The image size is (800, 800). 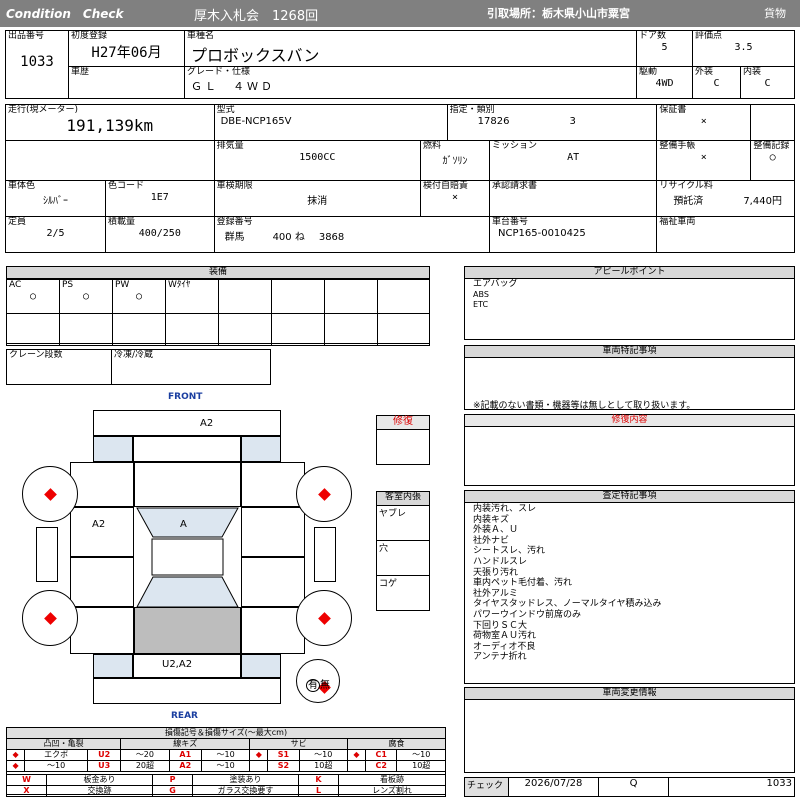 What do you see at coordinates (495, 593) in the screenshot?
I see `inspection-note-line: 社外アルミ` at bounding box center [495, 593].